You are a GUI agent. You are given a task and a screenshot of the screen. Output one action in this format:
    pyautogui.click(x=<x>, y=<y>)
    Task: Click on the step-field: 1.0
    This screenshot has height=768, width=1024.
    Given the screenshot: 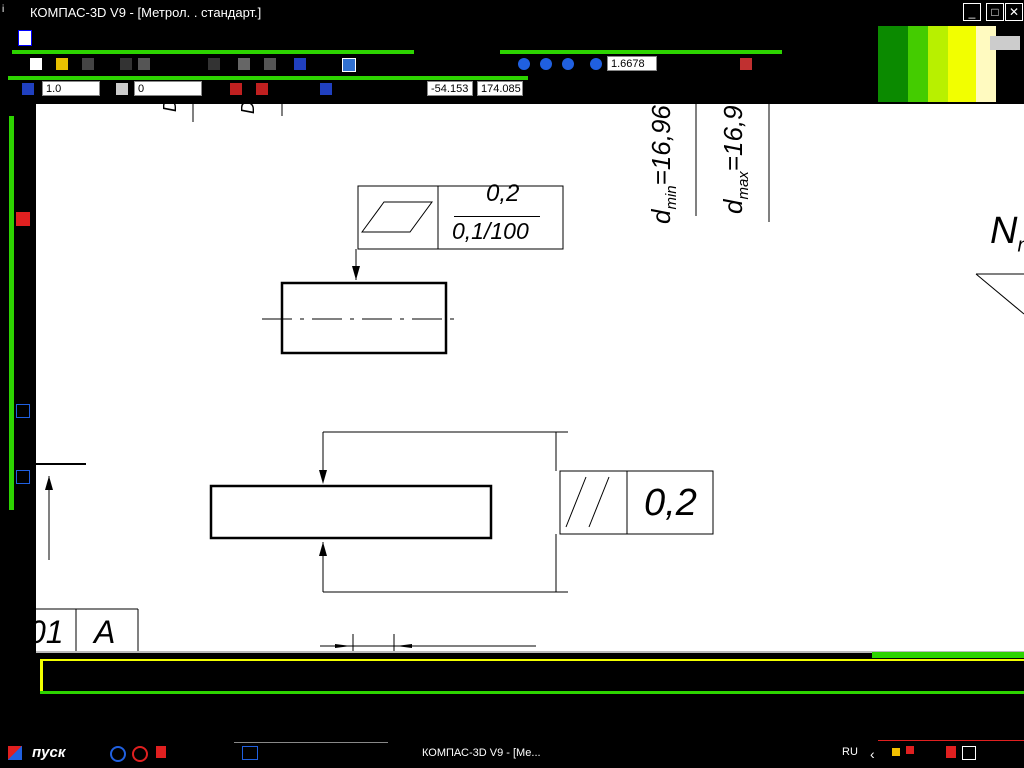 What is the action you would take?
    pyautogui.click(x=71, y=88)
    